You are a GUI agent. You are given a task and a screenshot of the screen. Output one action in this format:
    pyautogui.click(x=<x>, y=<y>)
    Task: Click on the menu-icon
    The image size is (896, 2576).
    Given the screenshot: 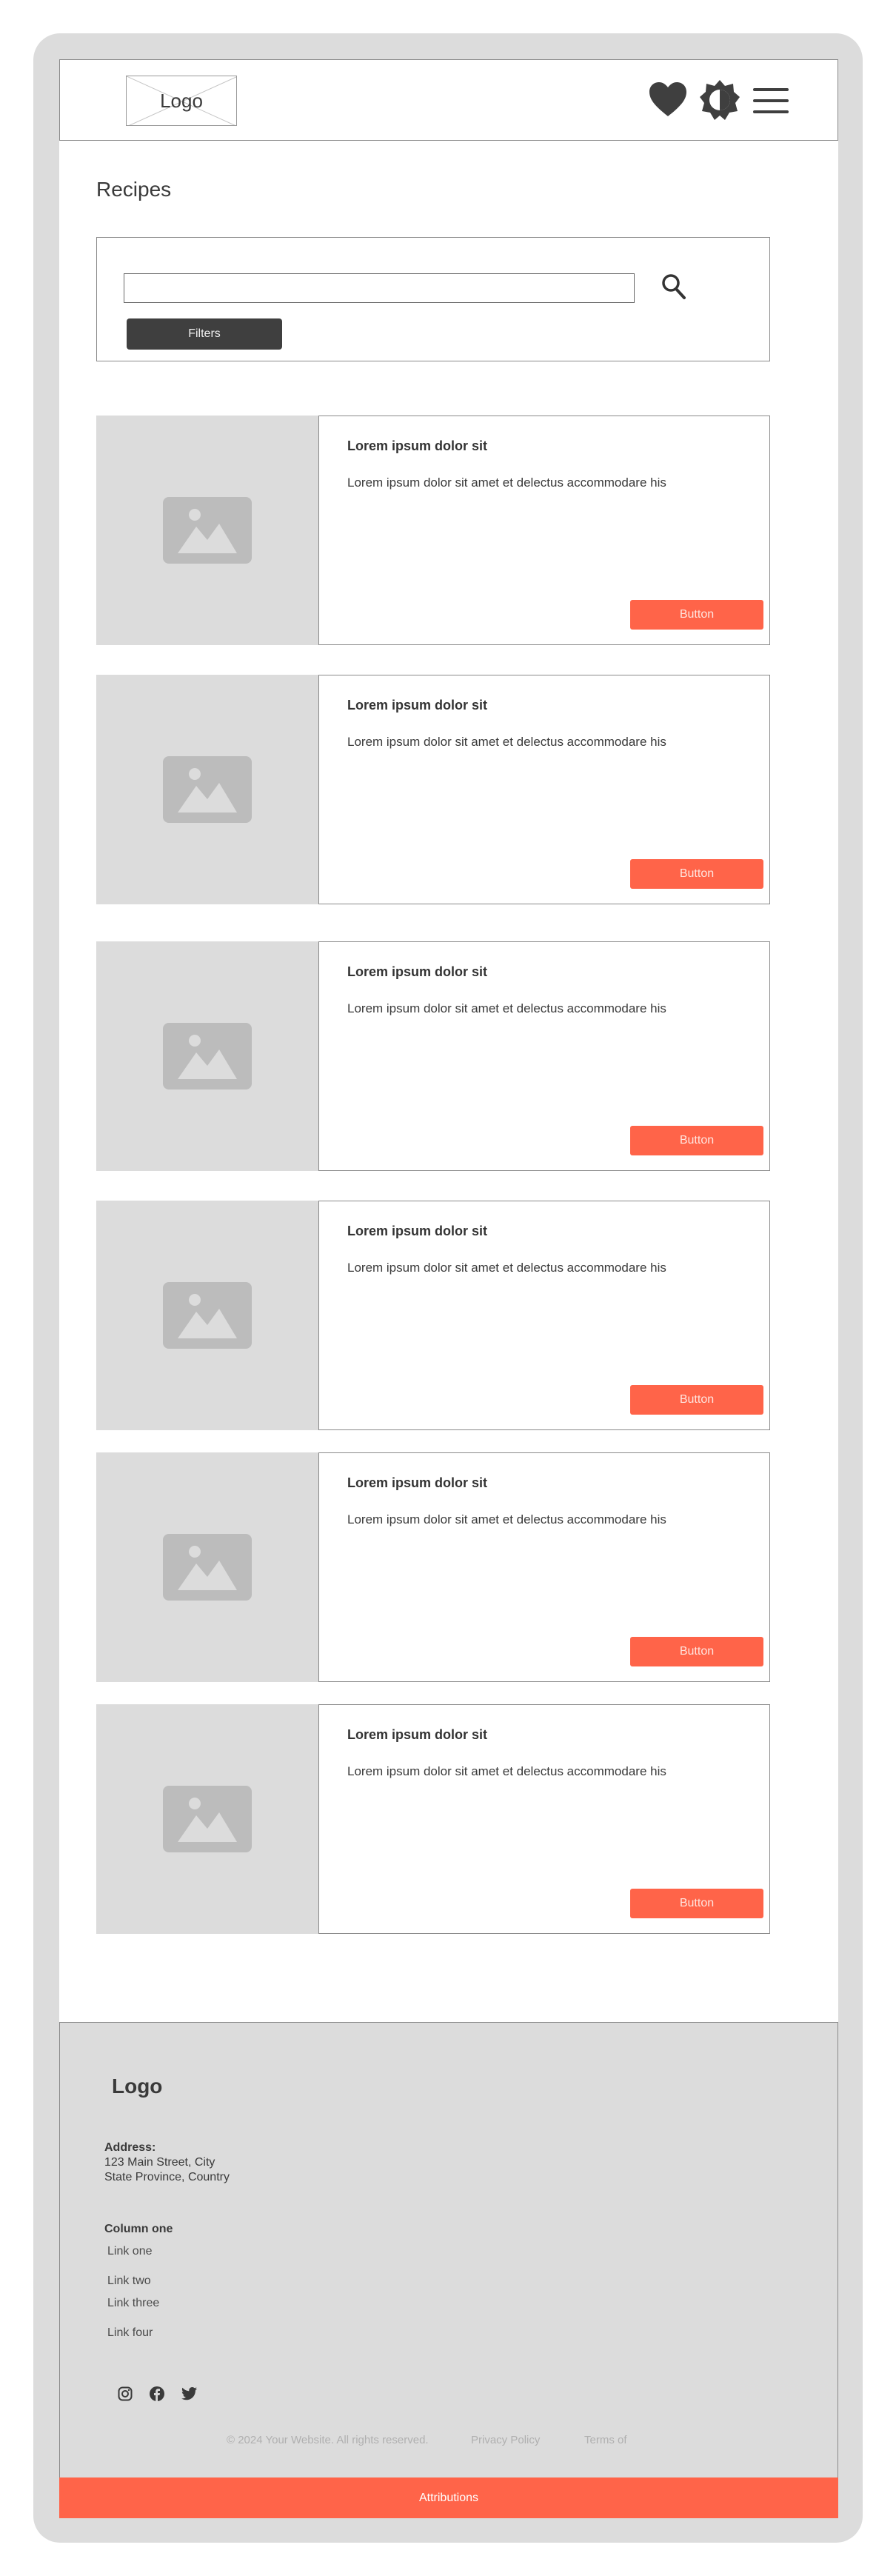 What is the action you would take?
    pyautogui.click(x=771, y=101)
    